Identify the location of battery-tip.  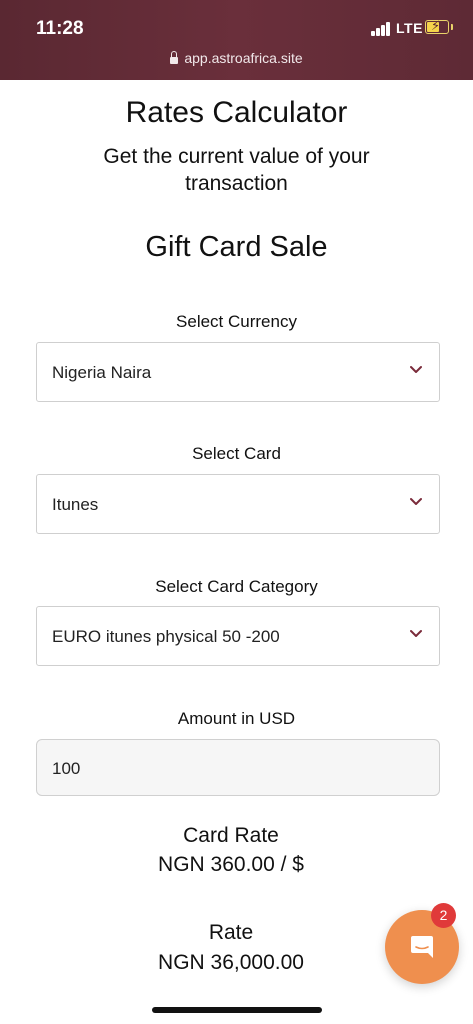
(452, 27).